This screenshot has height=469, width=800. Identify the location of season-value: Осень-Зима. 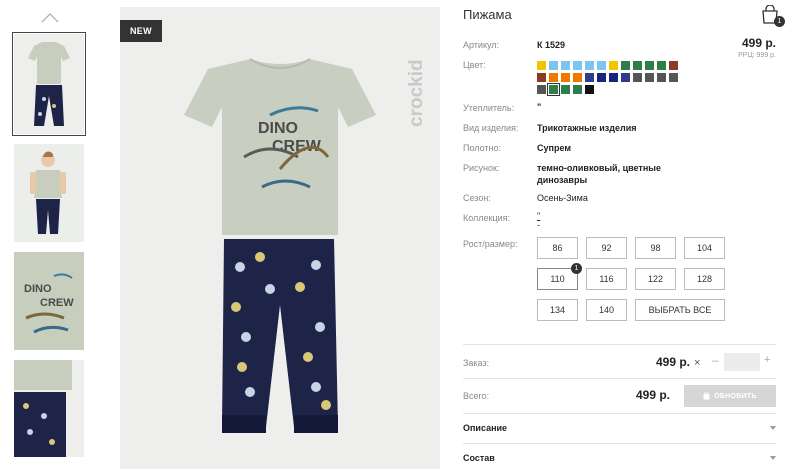
(562, 198).